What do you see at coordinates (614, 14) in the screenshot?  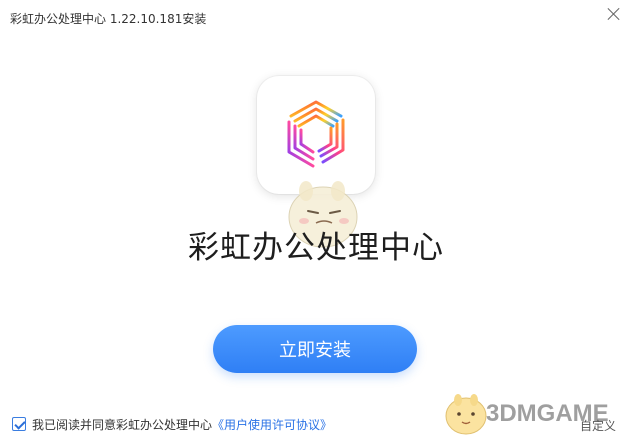 I see `close-icon` at bounding box center [614, 14].